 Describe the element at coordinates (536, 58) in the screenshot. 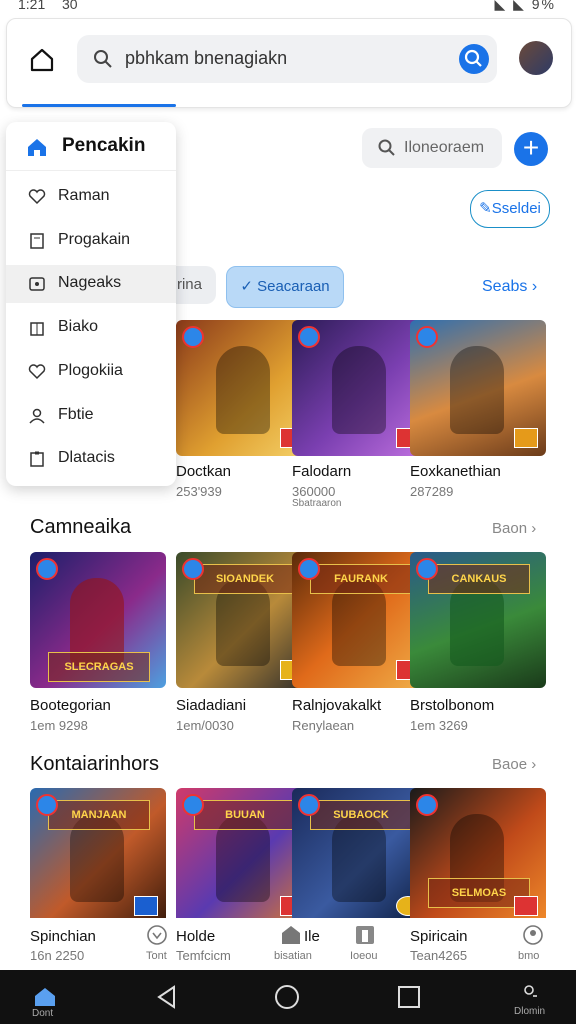

I see `avatar` at that location.